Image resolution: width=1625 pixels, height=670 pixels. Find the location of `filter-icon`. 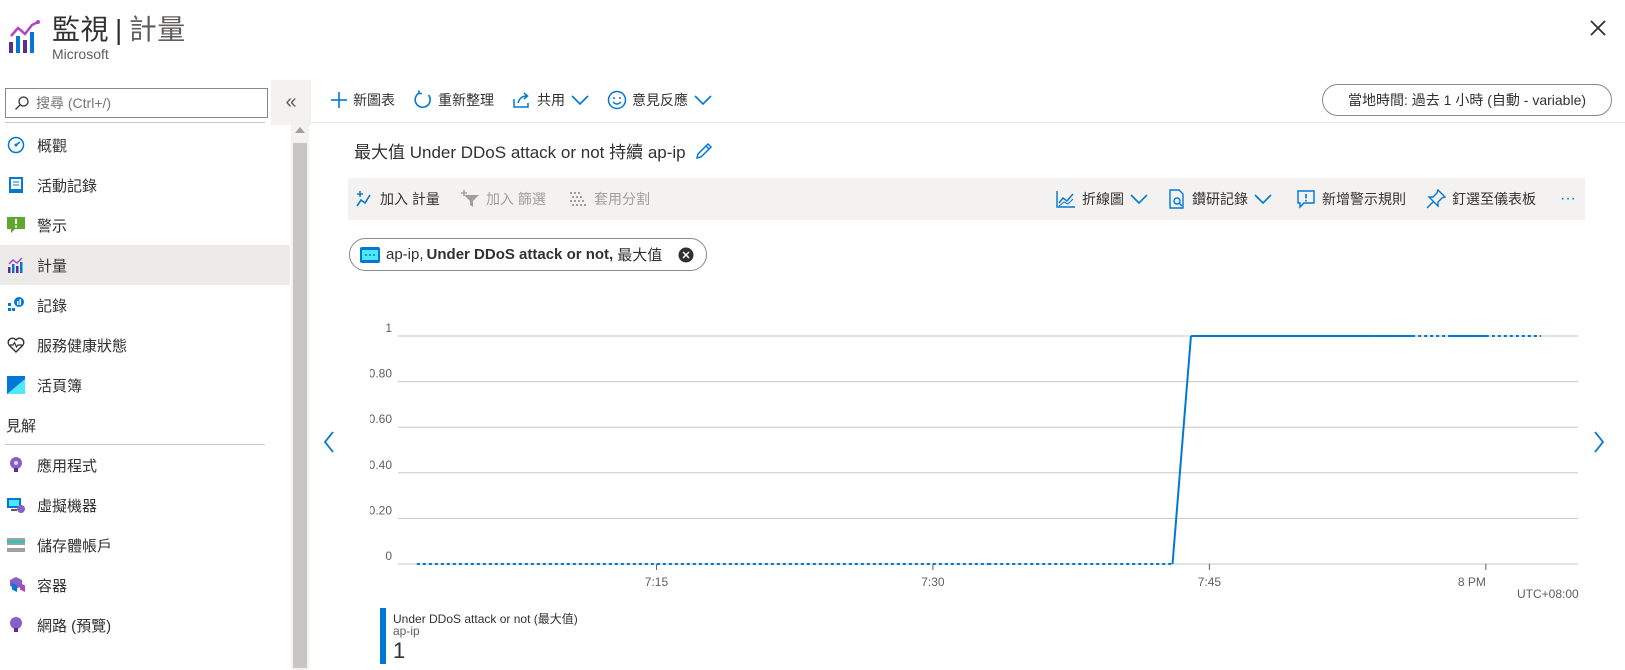

filter-icon is located at coordinates (470, 198).